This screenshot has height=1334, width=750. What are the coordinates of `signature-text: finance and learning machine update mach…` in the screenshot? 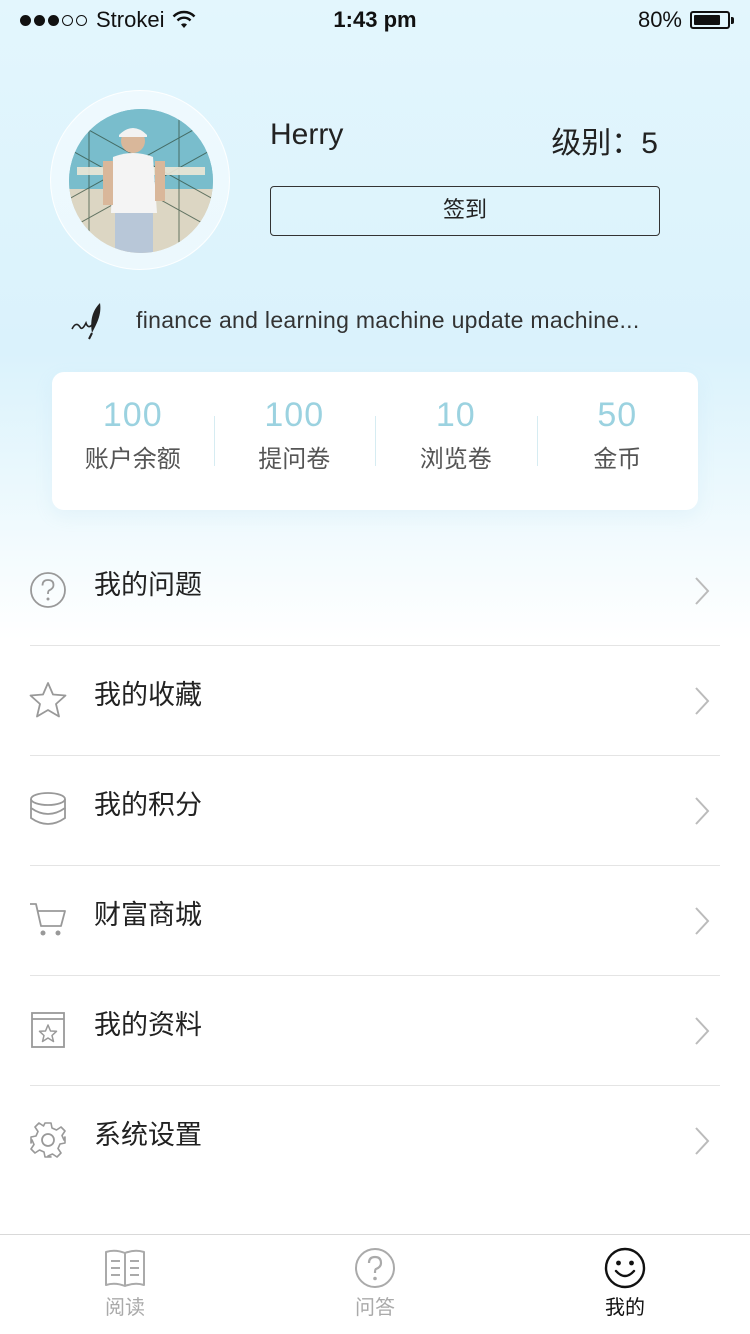 It's located at (388, 319).